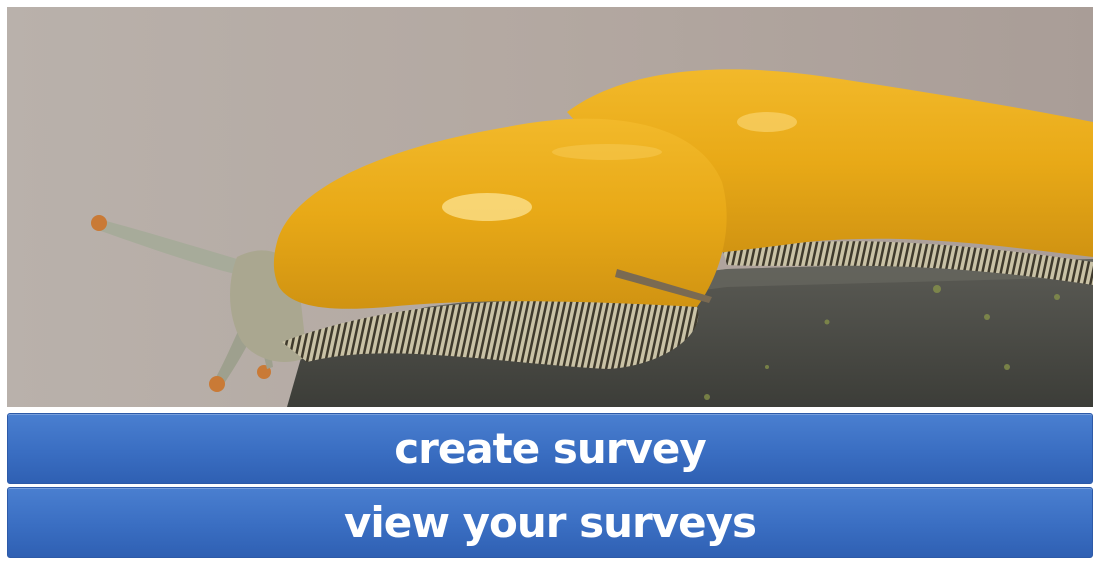 The width and height of the screenshot is (1099, 569). Describe the element at coordinates (550, 522) in the screenshot. I see `view-surveys-button: view your surveys` at that location.